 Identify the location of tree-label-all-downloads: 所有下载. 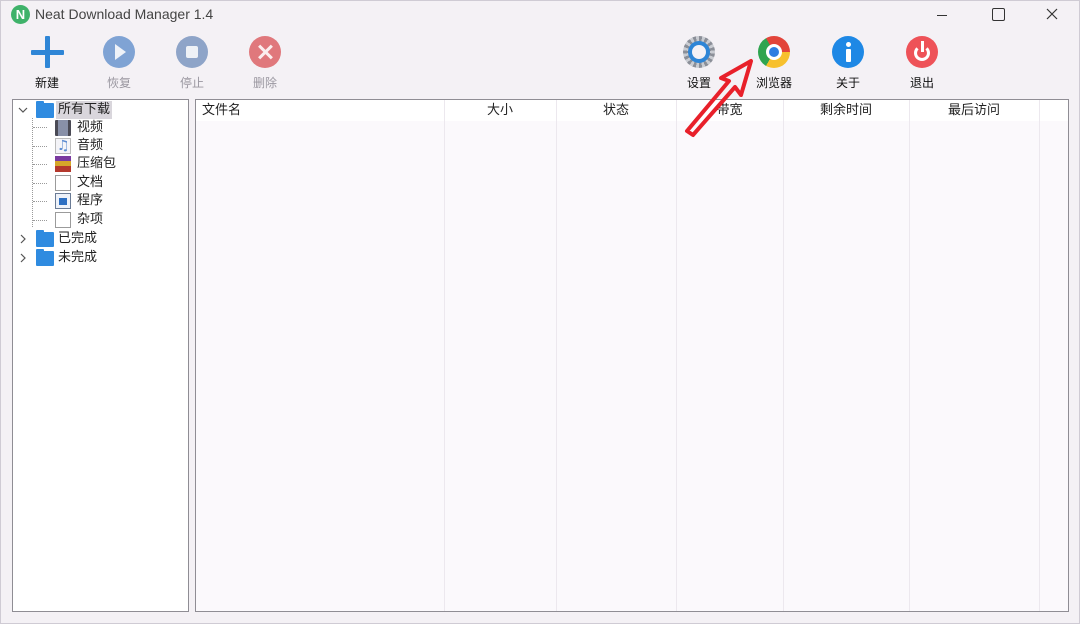
(84, 110).